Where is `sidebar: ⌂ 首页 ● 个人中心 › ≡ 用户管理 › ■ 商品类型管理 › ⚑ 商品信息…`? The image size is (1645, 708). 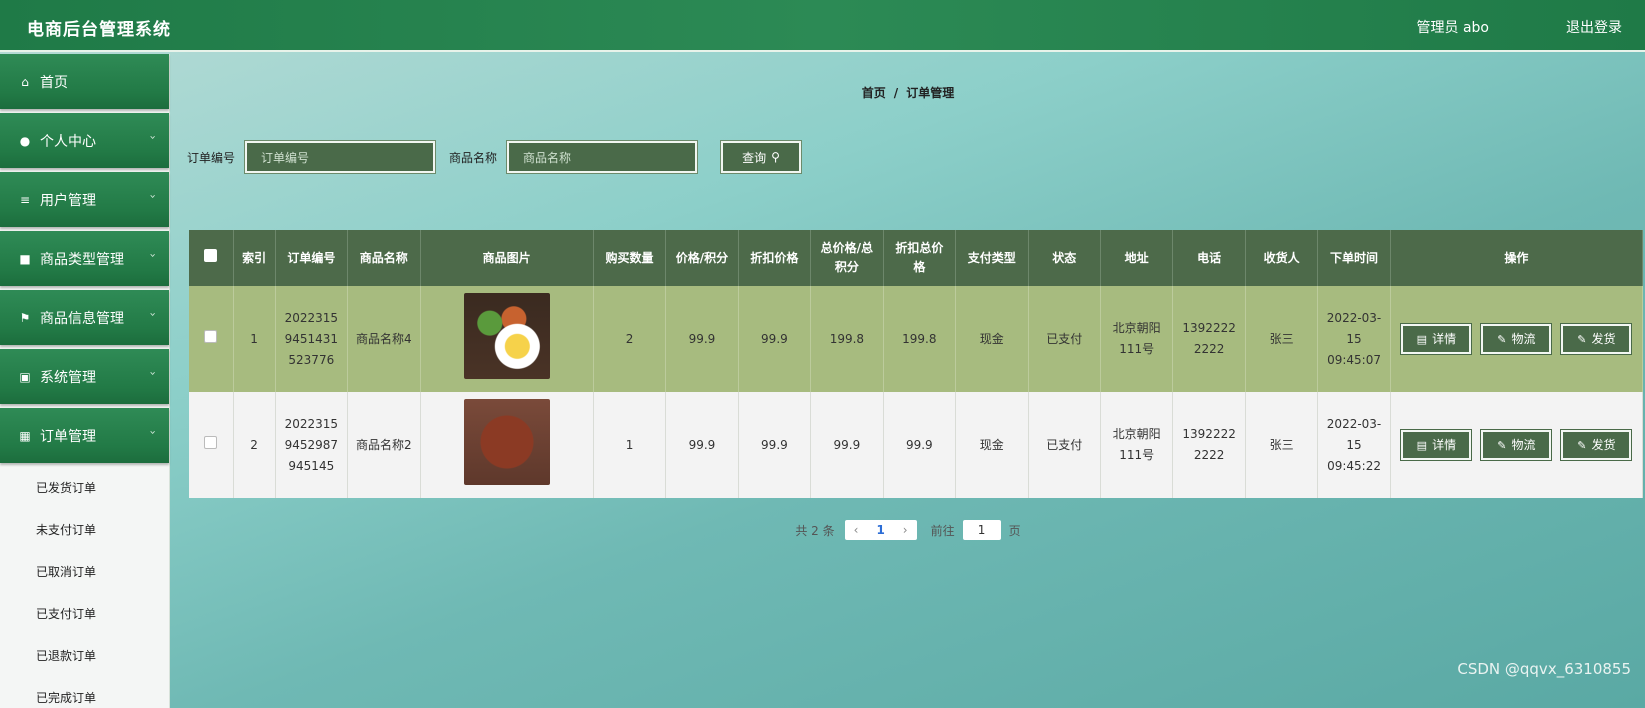
sidebar: ⌂ 首页 ● 个人中心 › ≡ 用户管理 › ■ 商品类型管理 › ⚑ 商品信息… is located at coordinates (85, 381).